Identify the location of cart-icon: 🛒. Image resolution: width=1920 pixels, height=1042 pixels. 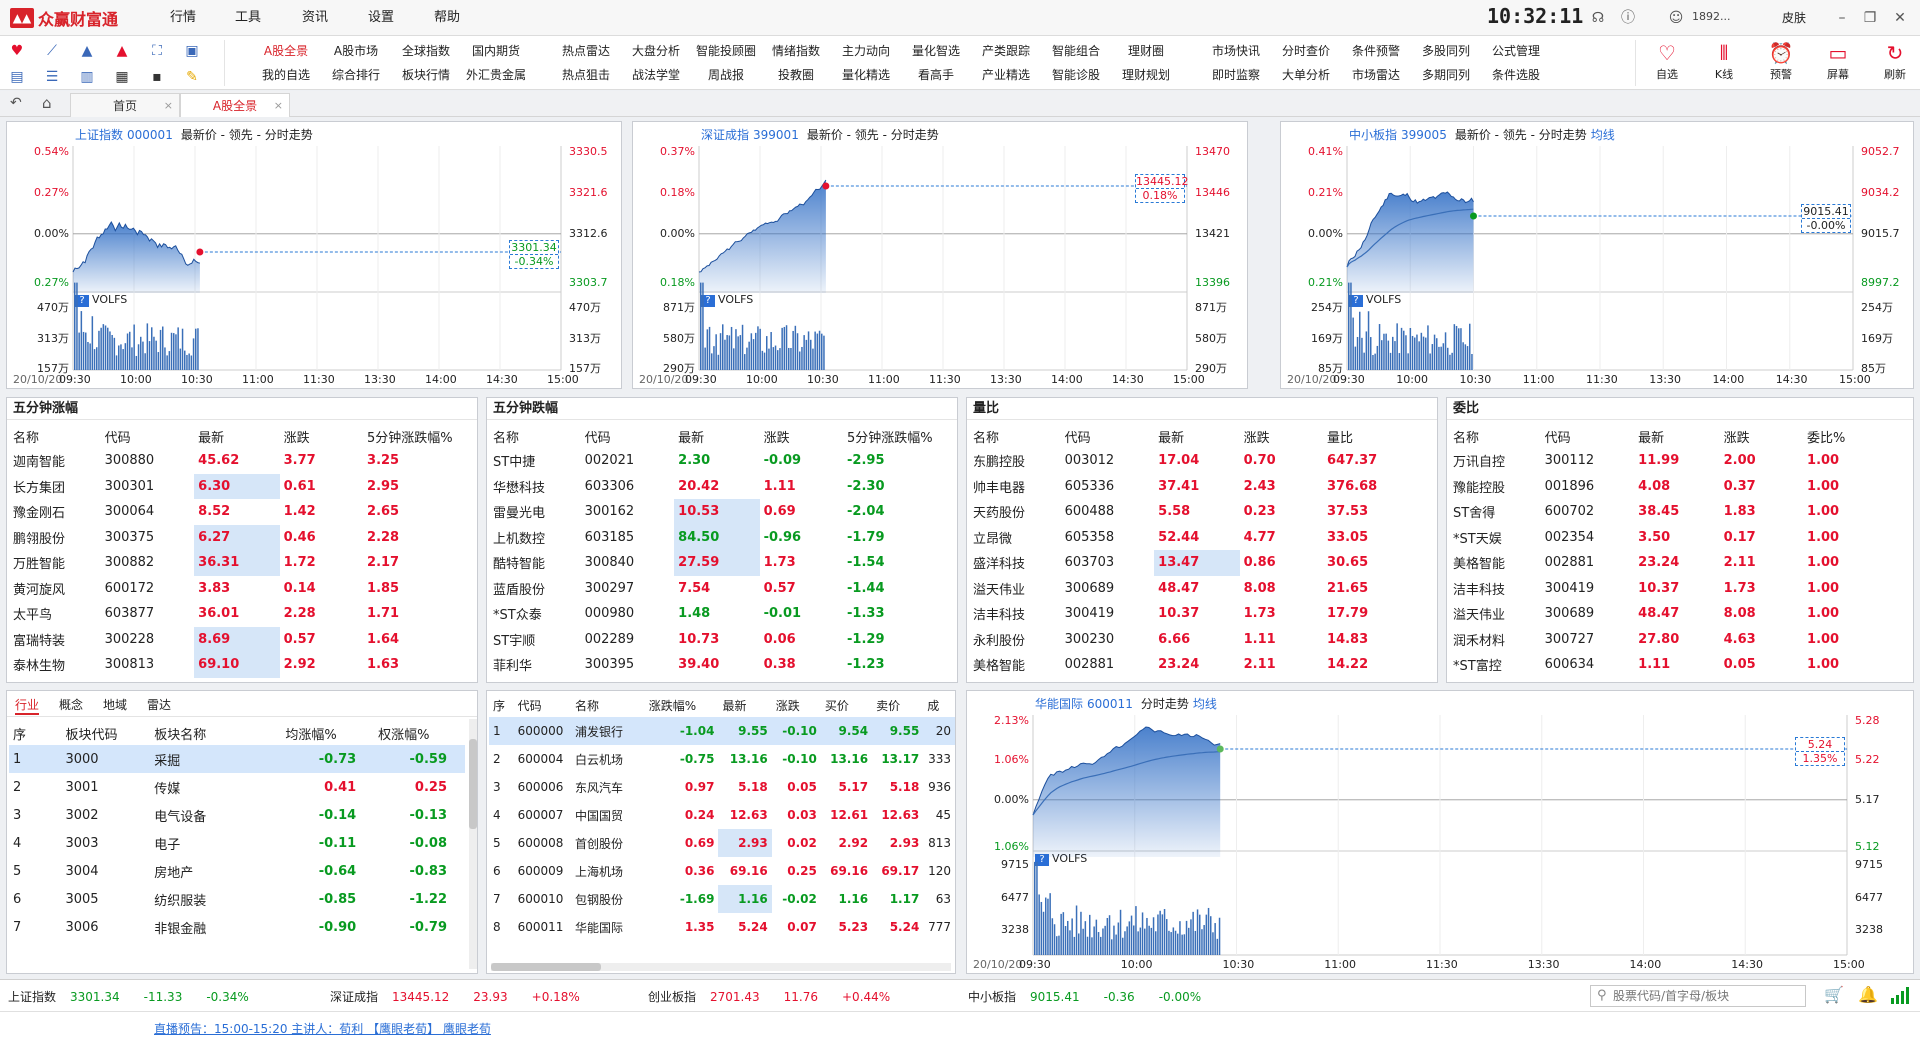
(1834, 994).